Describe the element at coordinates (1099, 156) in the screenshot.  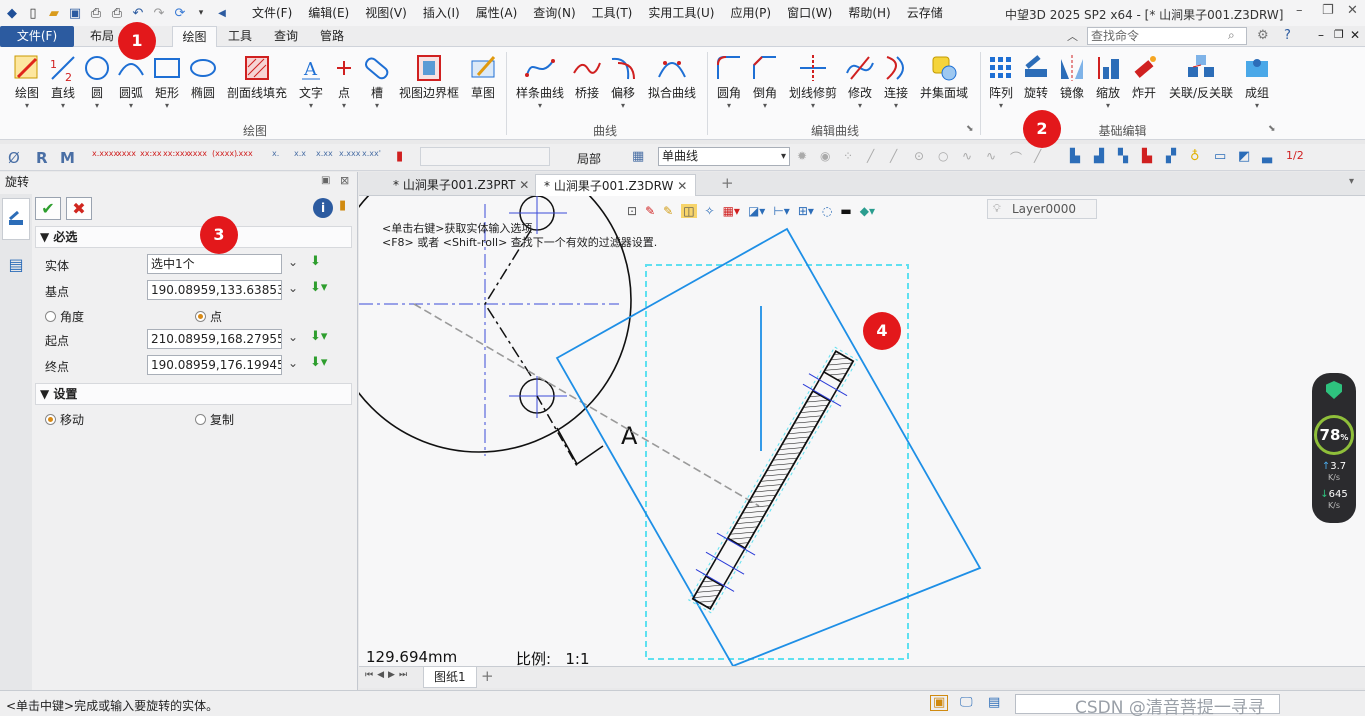
I see `view-tool-icon: ▟` at that location.